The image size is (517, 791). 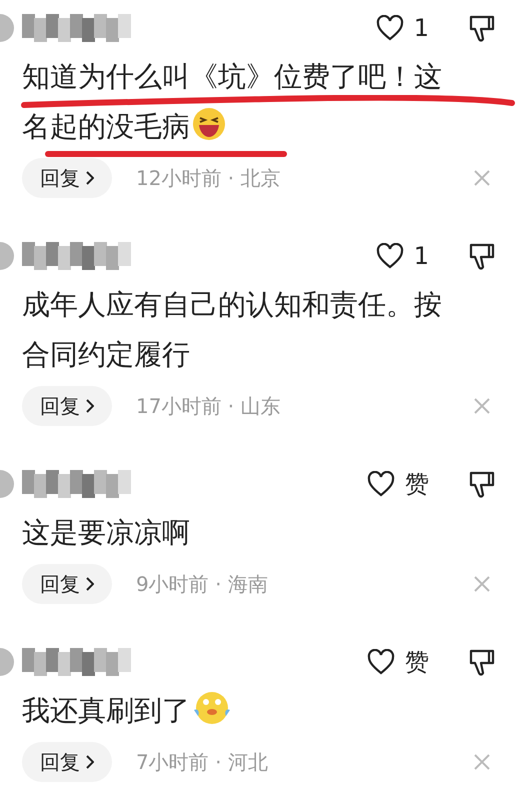 What do you see at coordinates (208, 178) in the screenshot?
I see `comment-time-location: 12小时前 · 北京` at bounding box center [208, 178].